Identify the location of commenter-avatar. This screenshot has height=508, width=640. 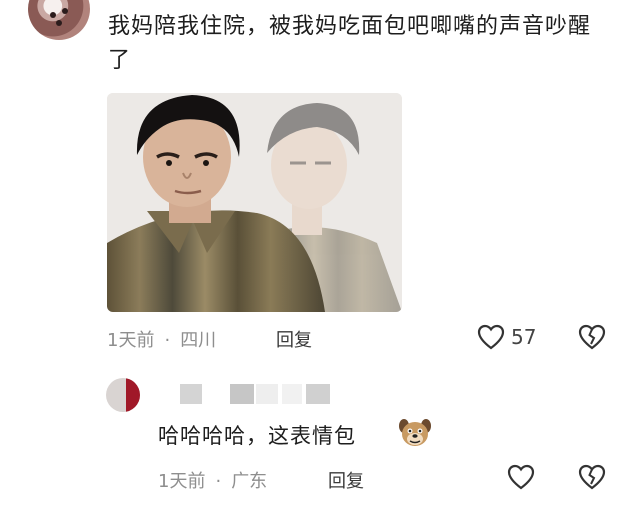
(59, 20).